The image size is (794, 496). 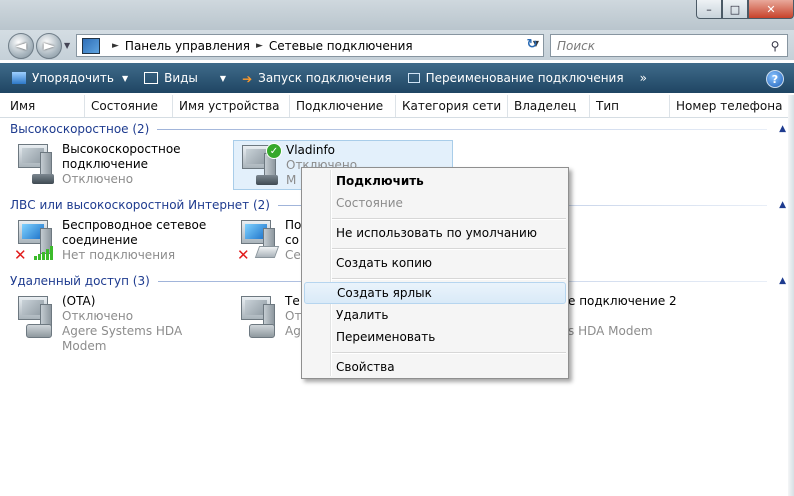 I want to click on refresh-button: ↻, so click(x=532, y=44).